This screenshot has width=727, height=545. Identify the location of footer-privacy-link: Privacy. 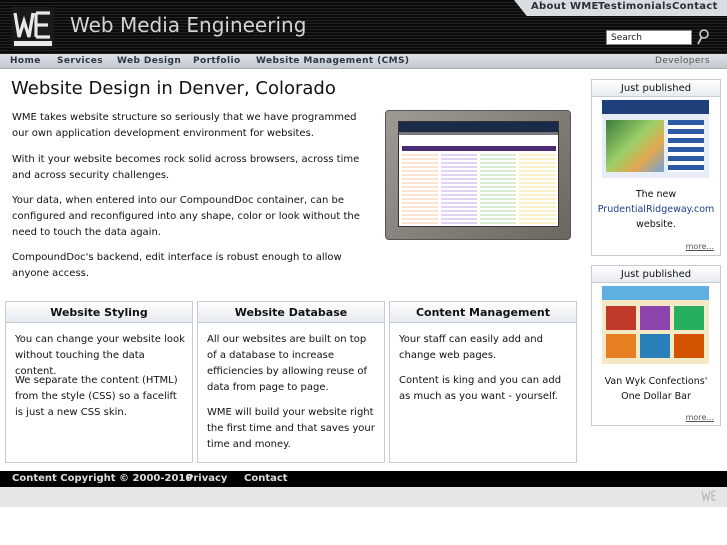
(206, 478).